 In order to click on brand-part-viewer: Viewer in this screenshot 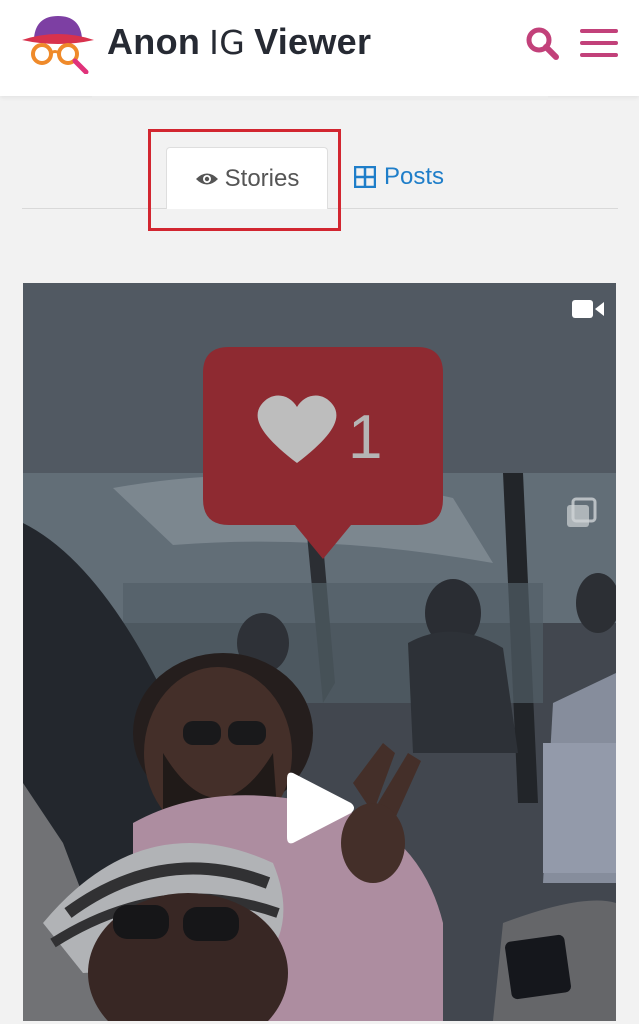, I will do `click(313, 41)`.